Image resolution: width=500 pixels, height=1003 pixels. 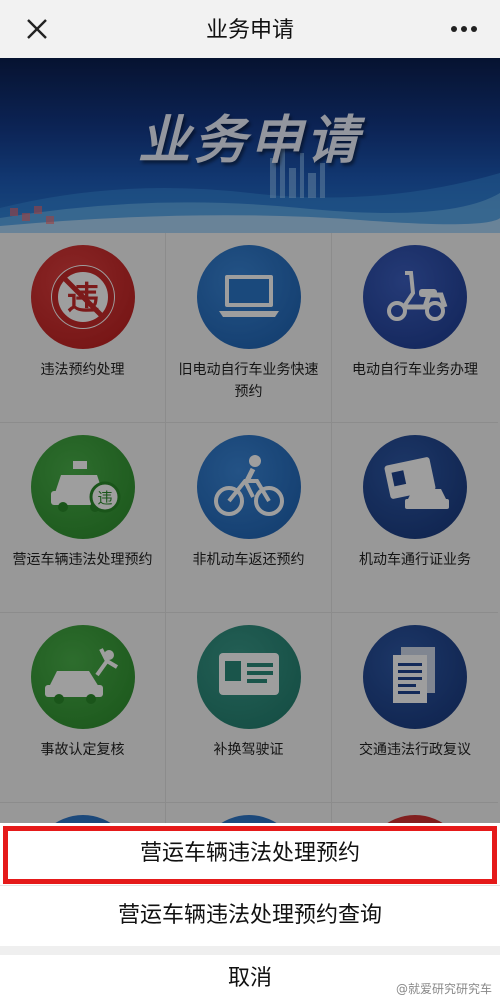 I want to click on highlight-box, so click(x=250, y=855).